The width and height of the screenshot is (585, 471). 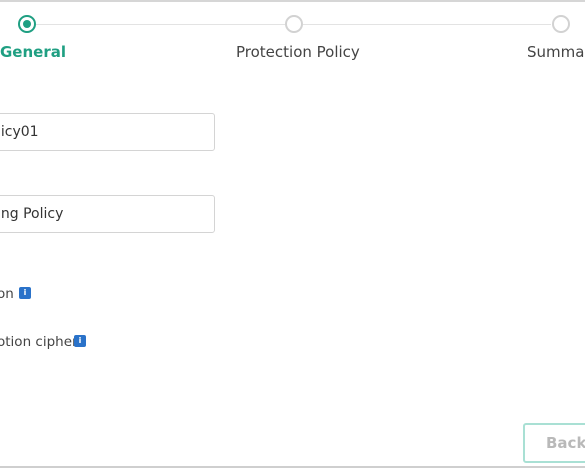 I want to click on encryption-cipher-label: otion cipher, so click(x=39, y=342).